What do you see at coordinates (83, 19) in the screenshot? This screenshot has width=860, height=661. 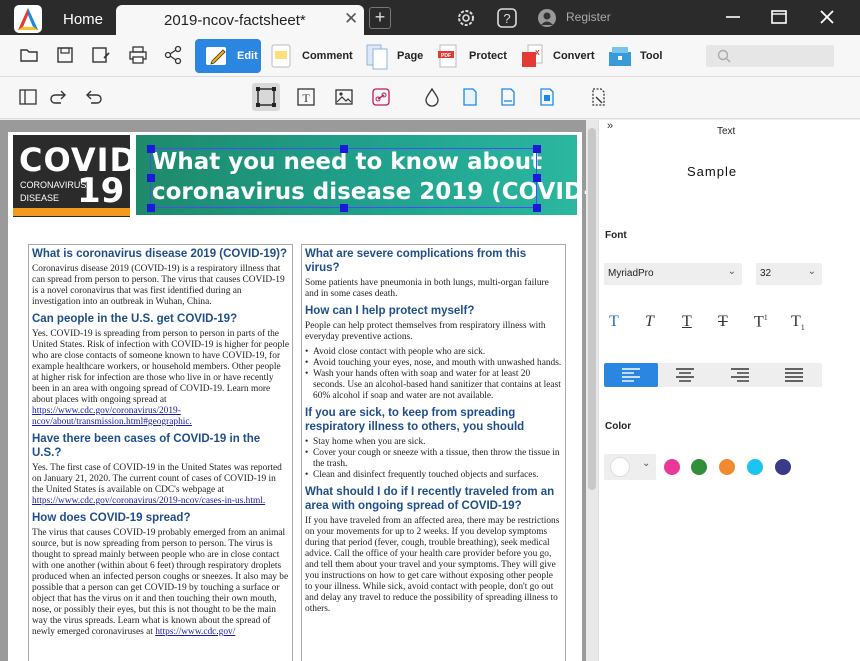 I see `home-tab: Home` at bounding box center [83, 19].